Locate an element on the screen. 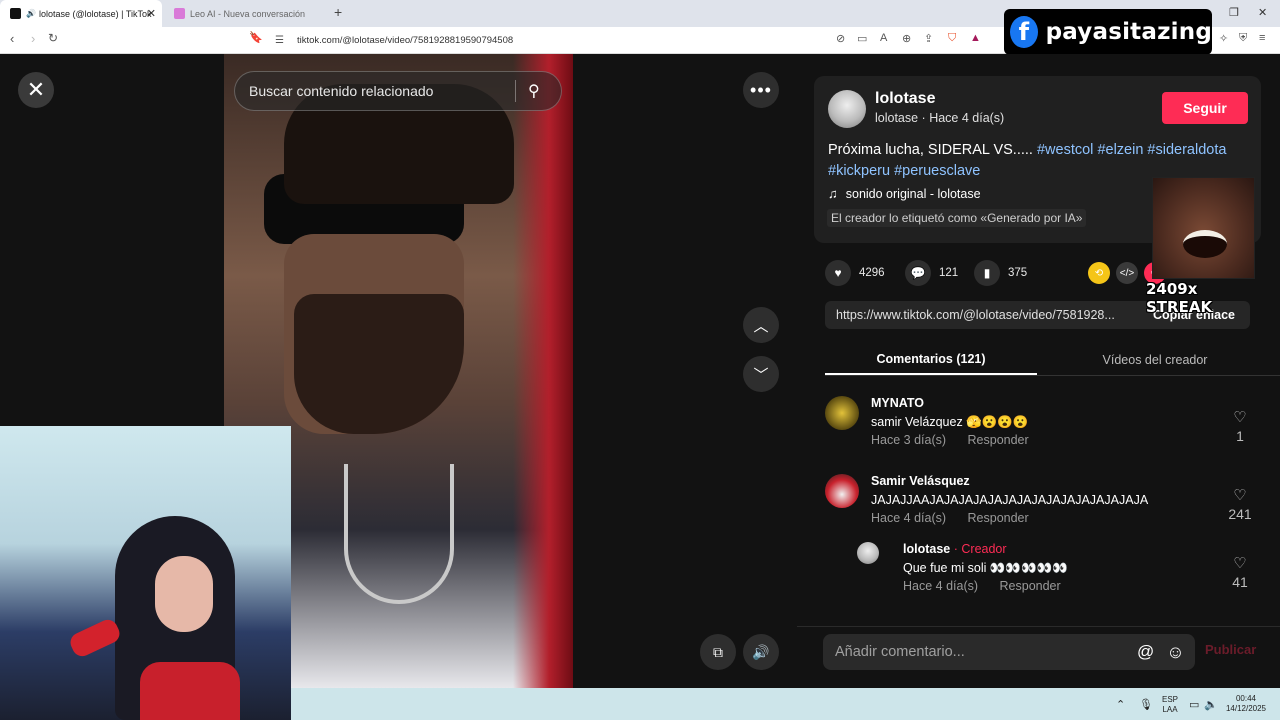 This screenshot has width=1280, height=720. save-stat: ▮ 375 is located at coordinates (1000, 273).